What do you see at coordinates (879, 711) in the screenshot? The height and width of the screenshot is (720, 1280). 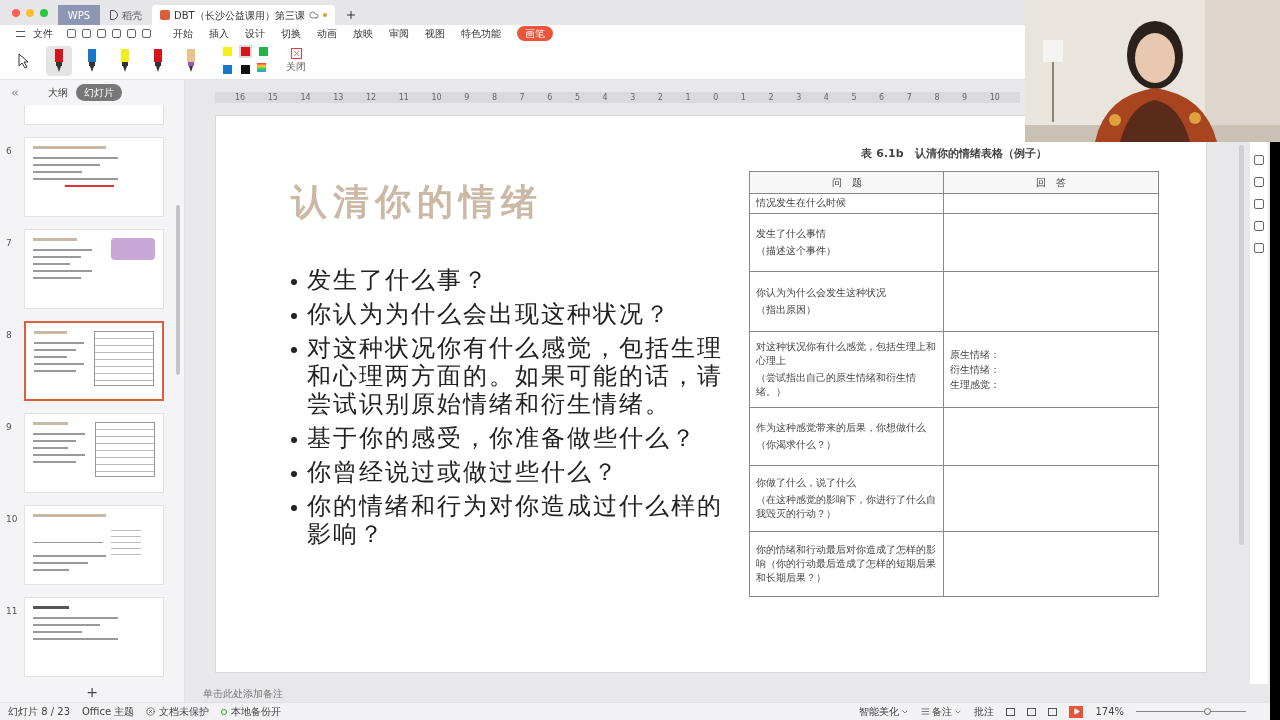 I see `beautify-button: 智能美化` at bounding box center [879, 711].